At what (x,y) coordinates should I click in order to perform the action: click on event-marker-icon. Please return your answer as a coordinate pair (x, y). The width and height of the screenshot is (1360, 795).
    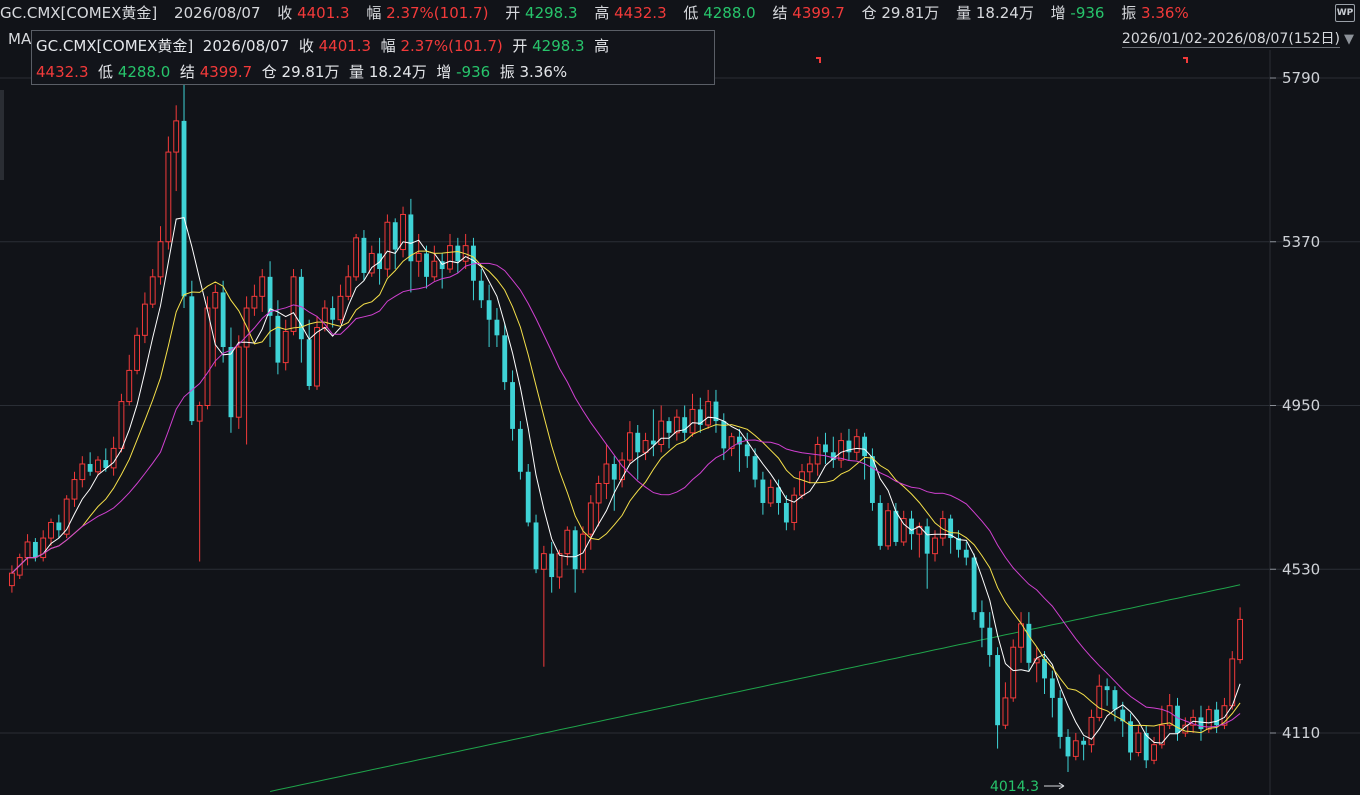
    Looking at the image, I should click on (818, 60).